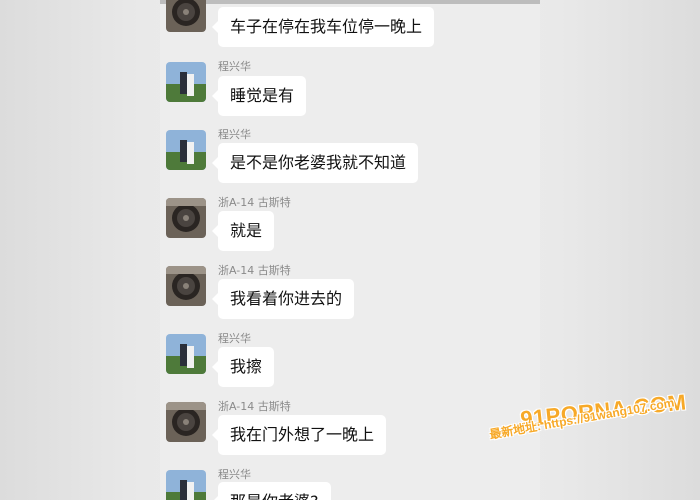 This screenshot has width=700, height=500. What do you see at coordinates (299, 435) in the screenshot?
I see `message-bubble: 我在门外想了一晚上` at bounding box center [299, 435].